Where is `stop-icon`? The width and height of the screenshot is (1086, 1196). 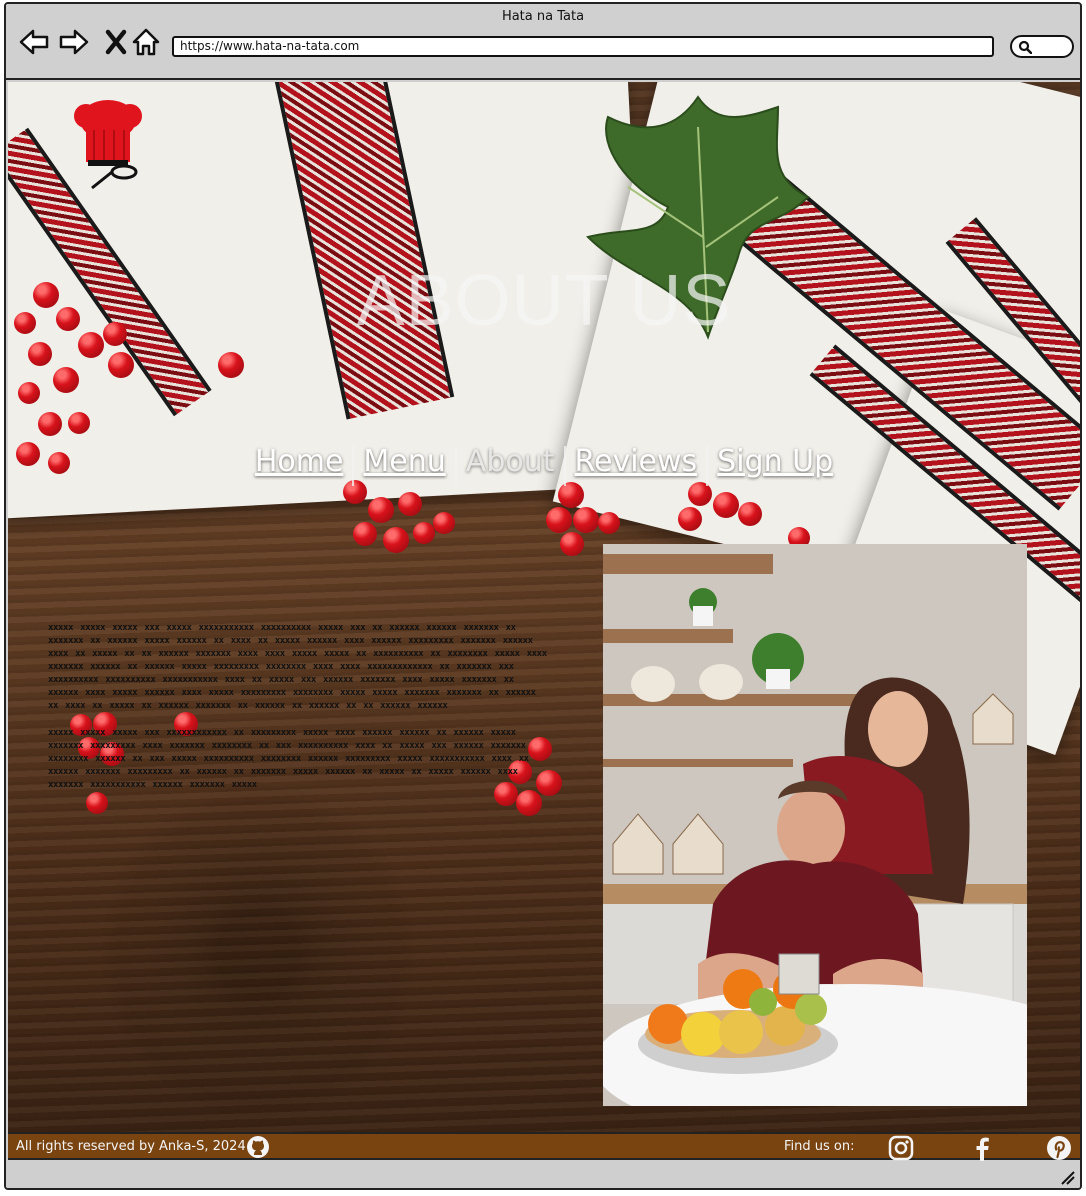 stop-icon is located at coordinates (116, 42).